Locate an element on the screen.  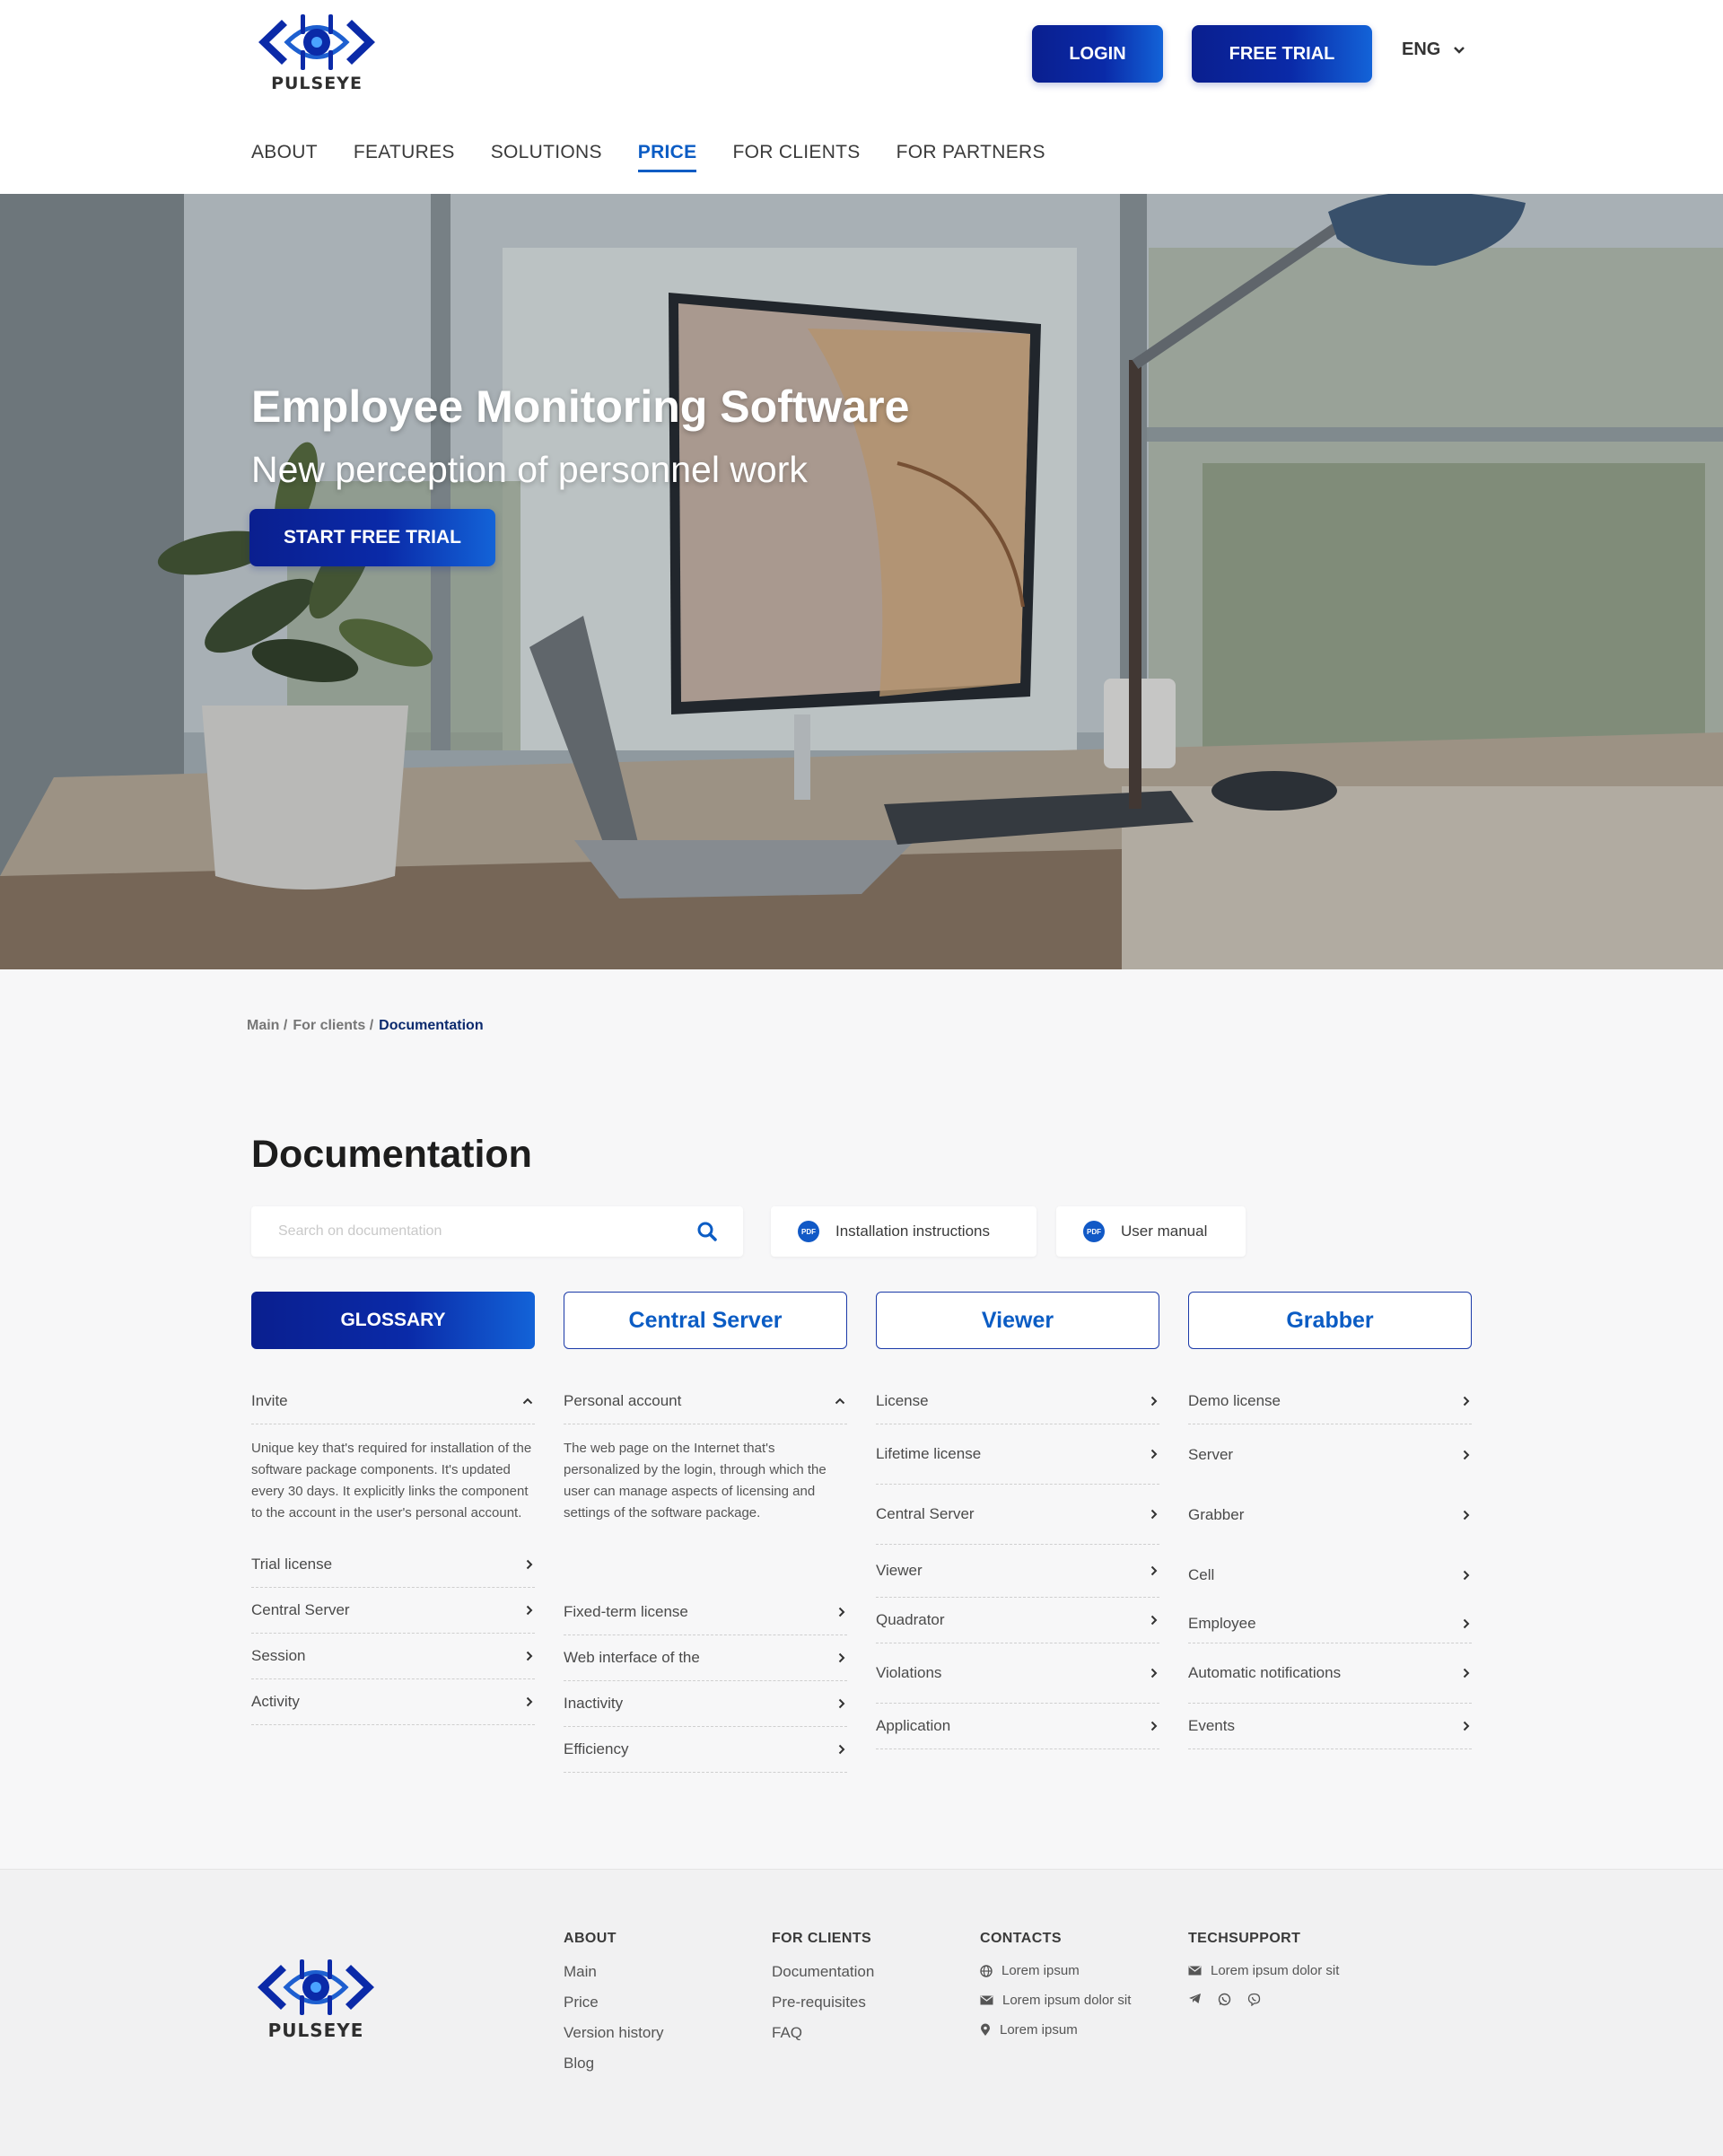
chevron-up-icon is located at coordinates (840, 1401).